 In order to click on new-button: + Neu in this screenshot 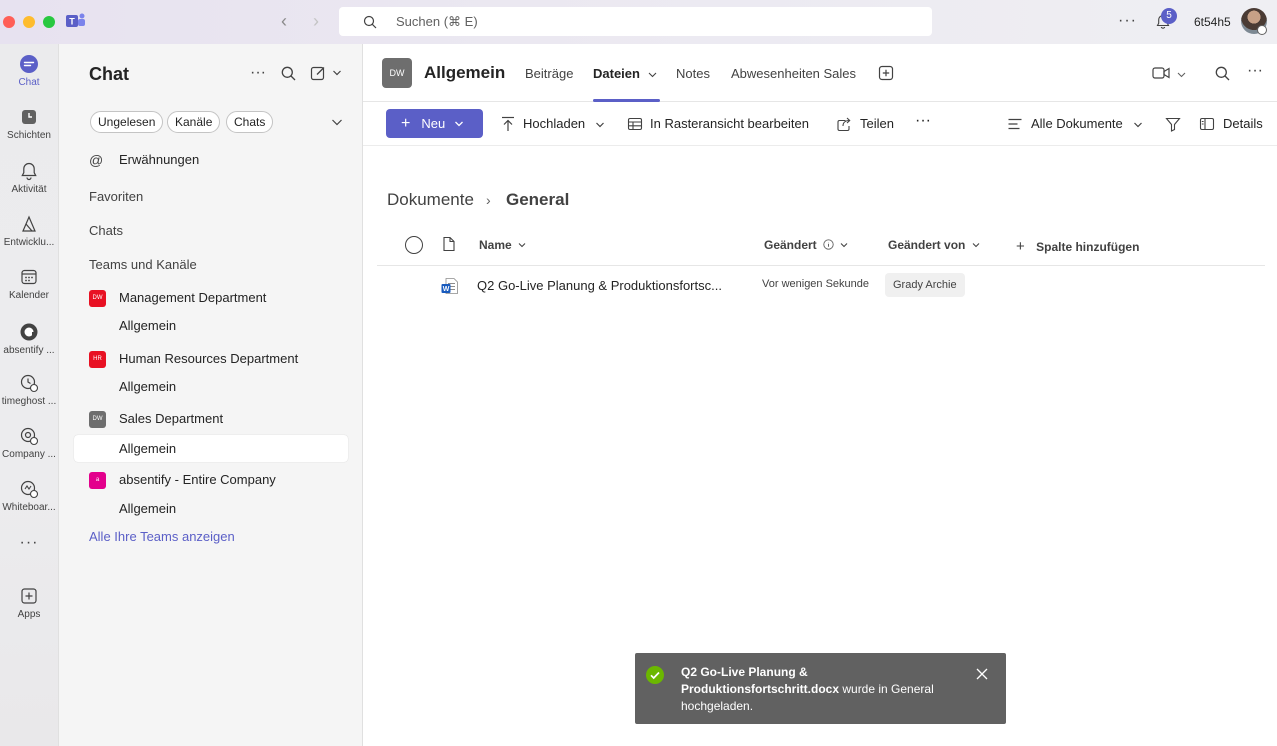, I will do `click(434, 123)`.